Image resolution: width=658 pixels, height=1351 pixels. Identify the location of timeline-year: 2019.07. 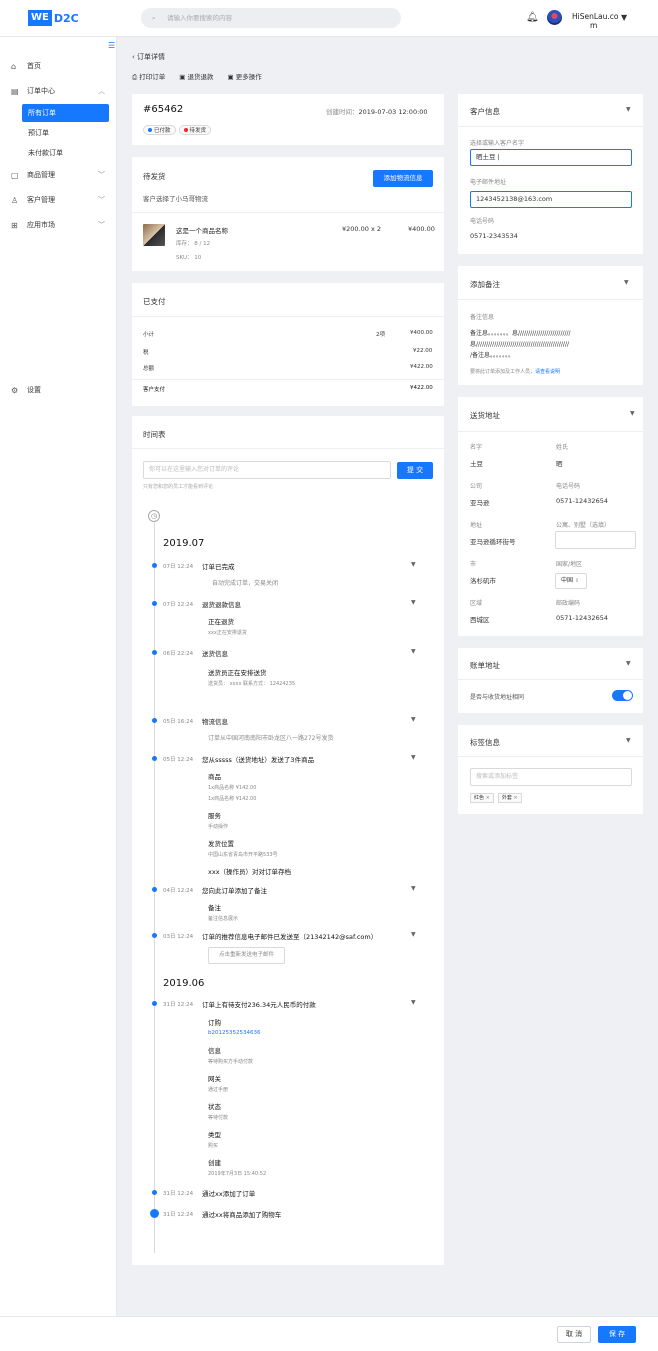
(184, 543).